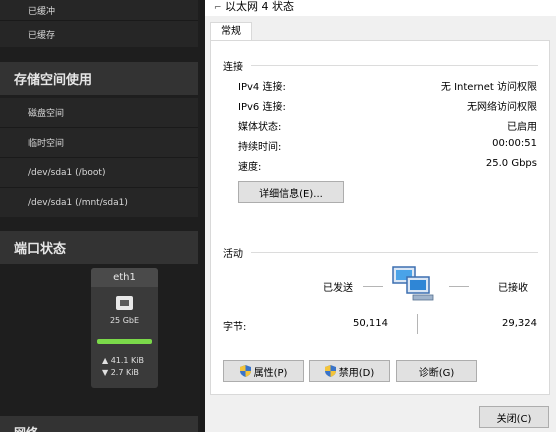 Image resolution: width=556 pixels, height=432 pixels. I want to click on received-label: 已接收, so click(513, 288).